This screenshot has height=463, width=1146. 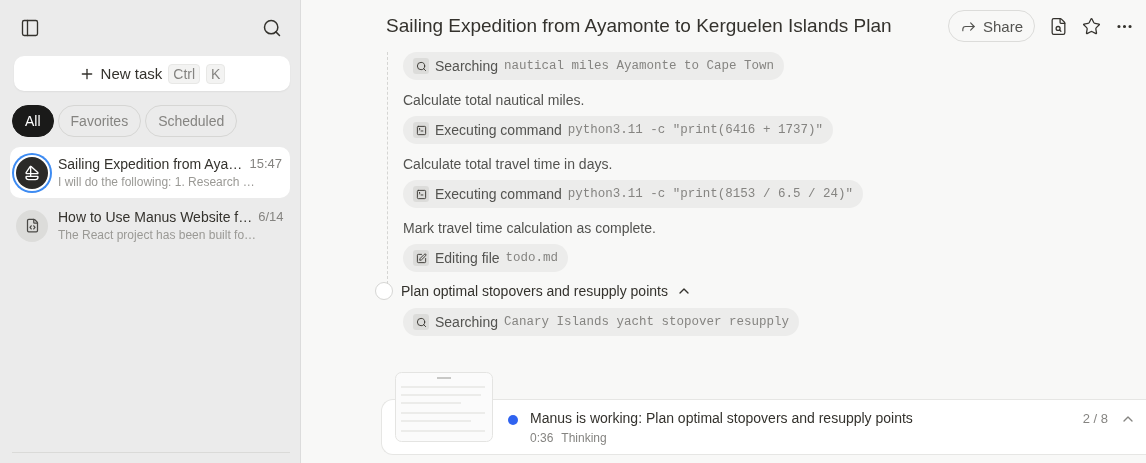 What do you see at coordinates (33, 121) in the screenshot?
I see `filter-tab: All` at bounding box center [33, 121].